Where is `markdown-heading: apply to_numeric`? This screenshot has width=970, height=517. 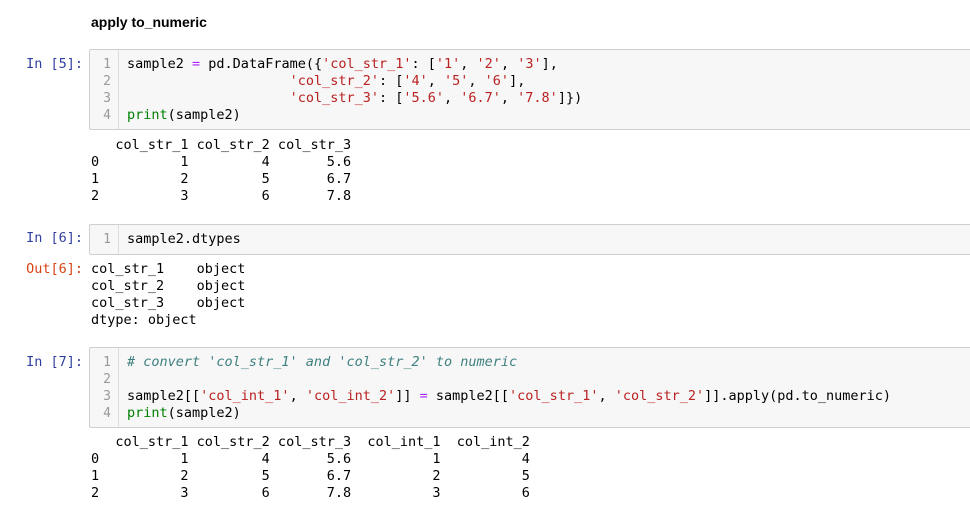 markdown-heading: apply to_numeric is located at coordinates (149, 22).